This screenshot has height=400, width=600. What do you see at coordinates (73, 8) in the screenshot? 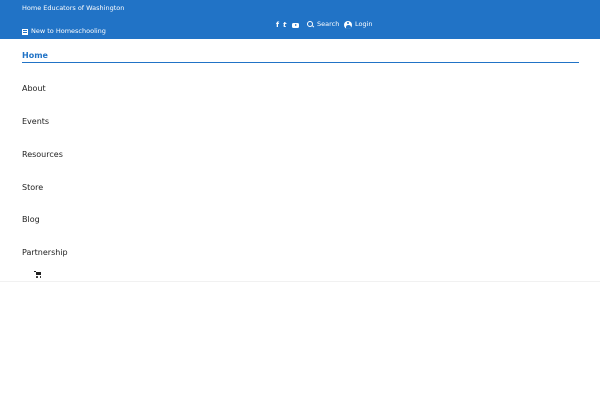
I see `org-name-link: Home Educators of Washington` at bounding box center [73, 8].